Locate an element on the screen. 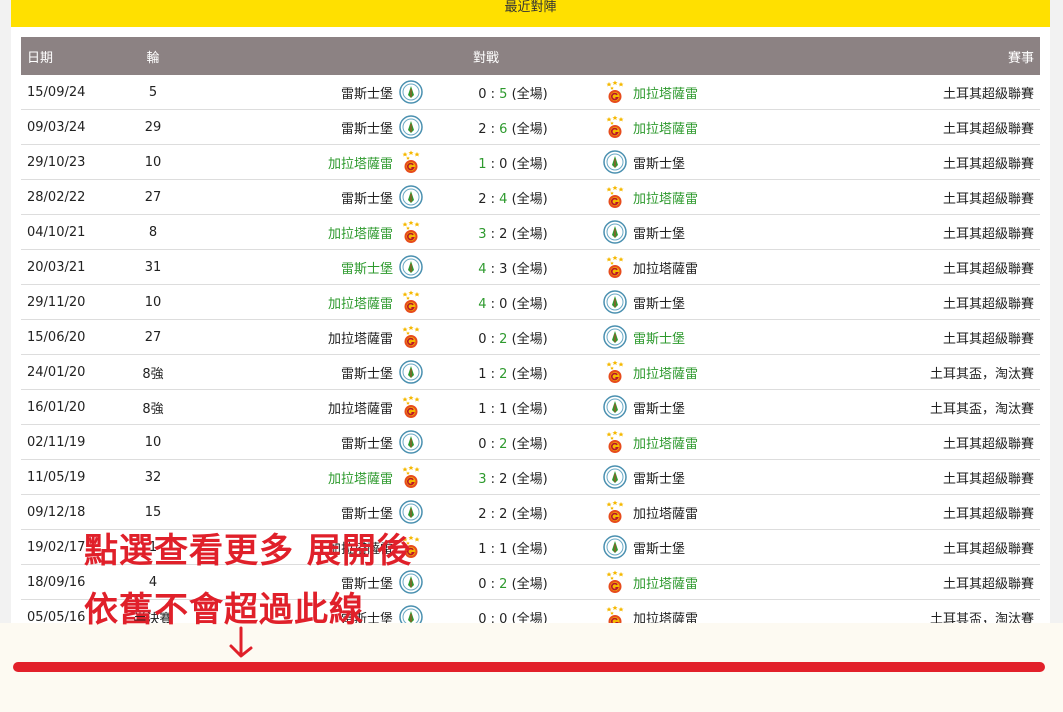  match-score: 4 : 0 (全場) is located at coordinates (513, 302).